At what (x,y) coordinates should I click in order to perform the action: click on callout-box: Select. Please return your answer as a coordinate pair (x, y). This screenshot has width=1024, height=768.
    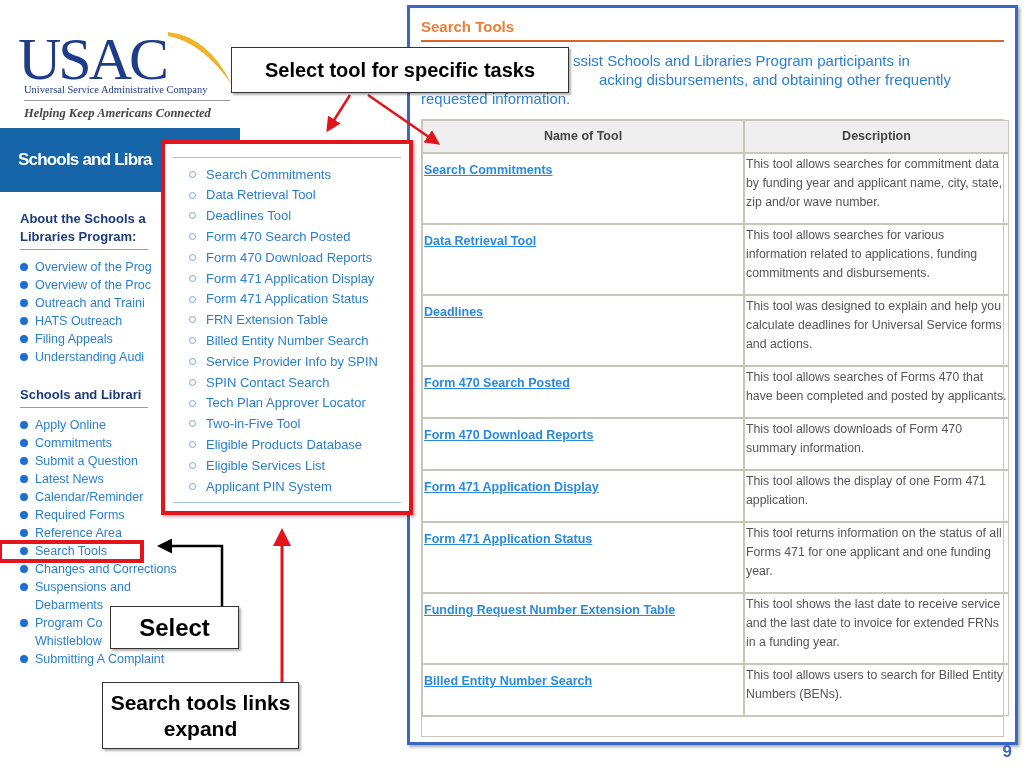
    Looking at the image, I should click on (174, 627).